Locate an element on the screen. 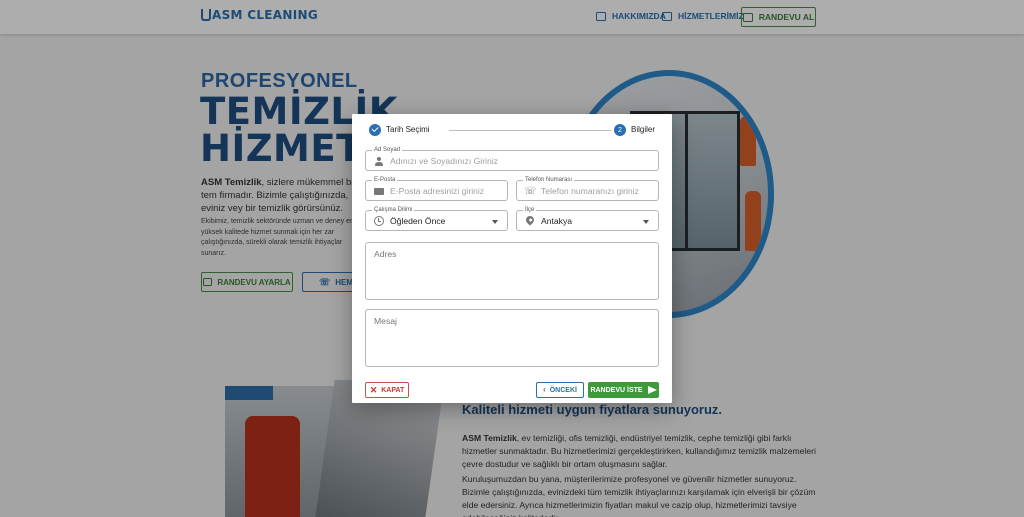 The height and width of the screenshot is (517, 1024). close-button-label: KAPAT is located at coordinates (393, 390).